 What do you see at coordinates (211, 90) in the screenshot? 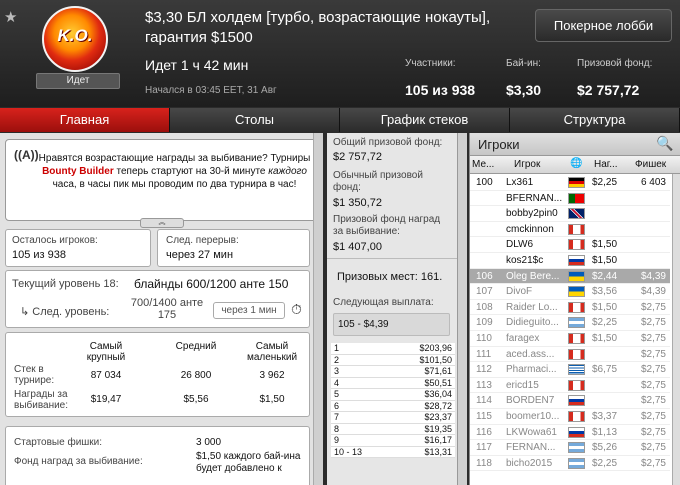
I see `start-time: Начался в 03:45 EET, 31 Авг` at bounding box center [211, 90].